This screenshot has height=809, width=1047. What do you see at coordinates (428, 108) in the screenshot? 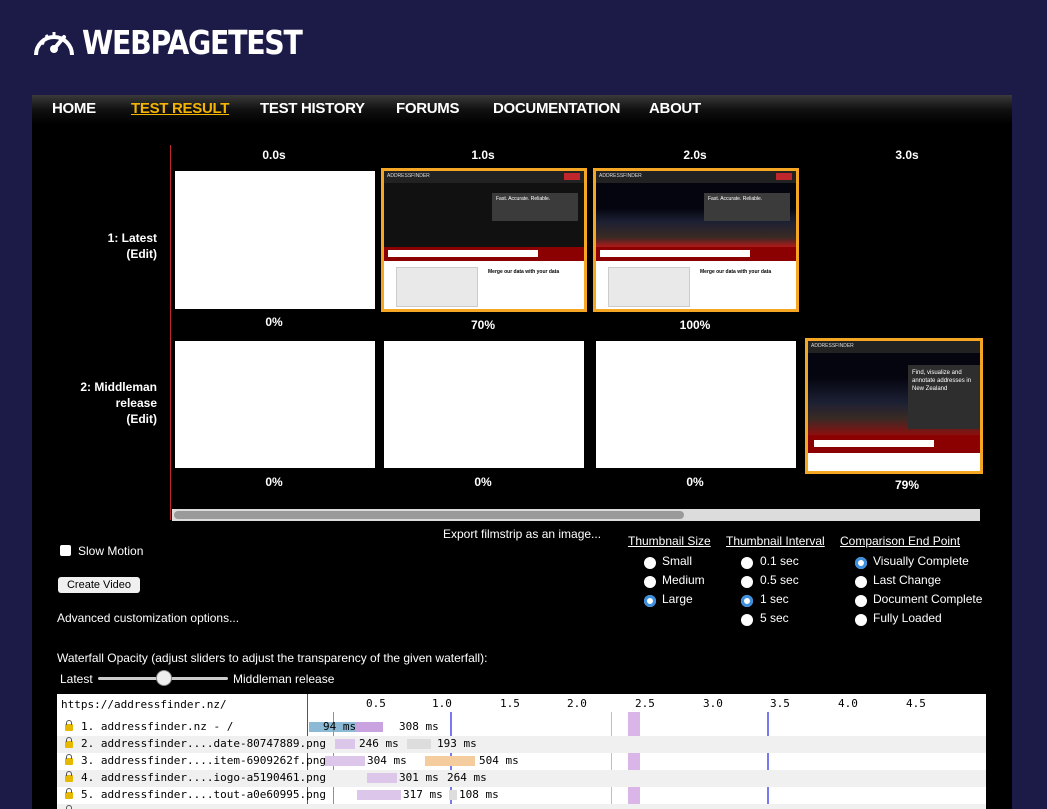
I see `nav-forums: FORUMS` at bounding box center [428, 108].